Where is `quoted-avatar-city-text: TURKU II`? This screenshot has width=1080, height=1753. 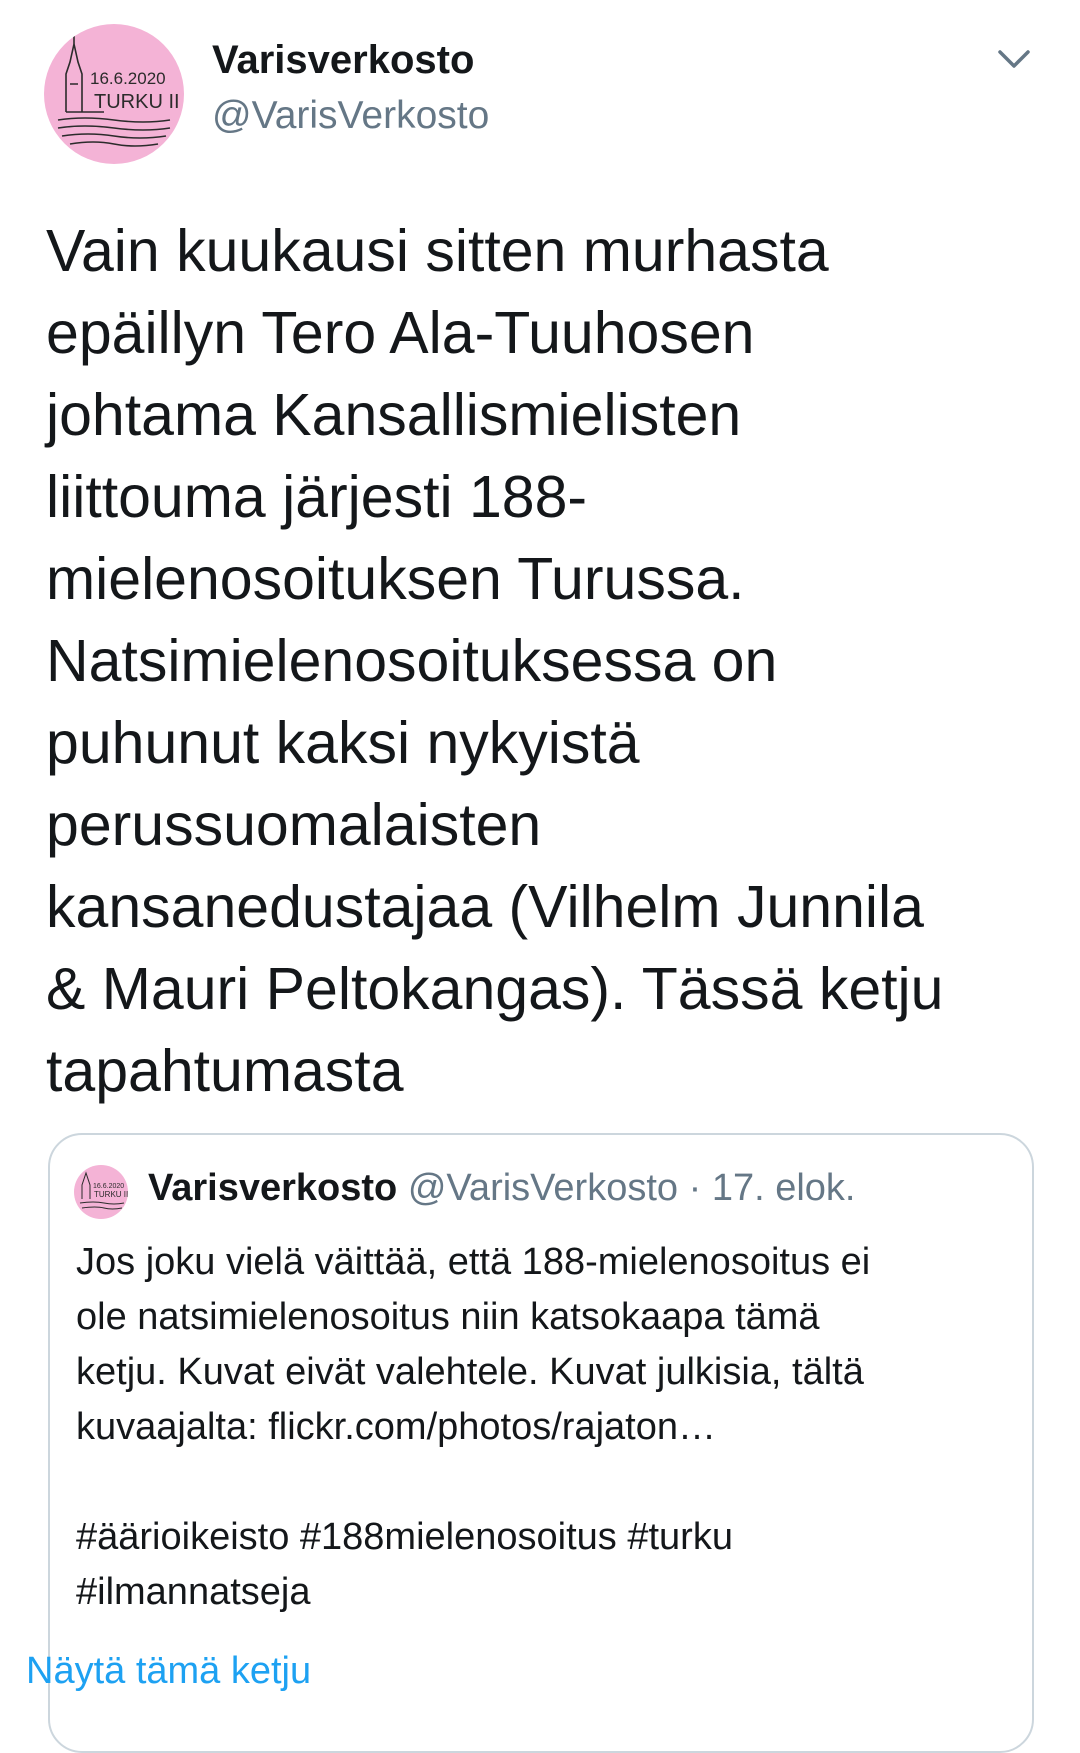
quoted-avatar-city-text: TURKU II is located at coordinates (111, 1194).